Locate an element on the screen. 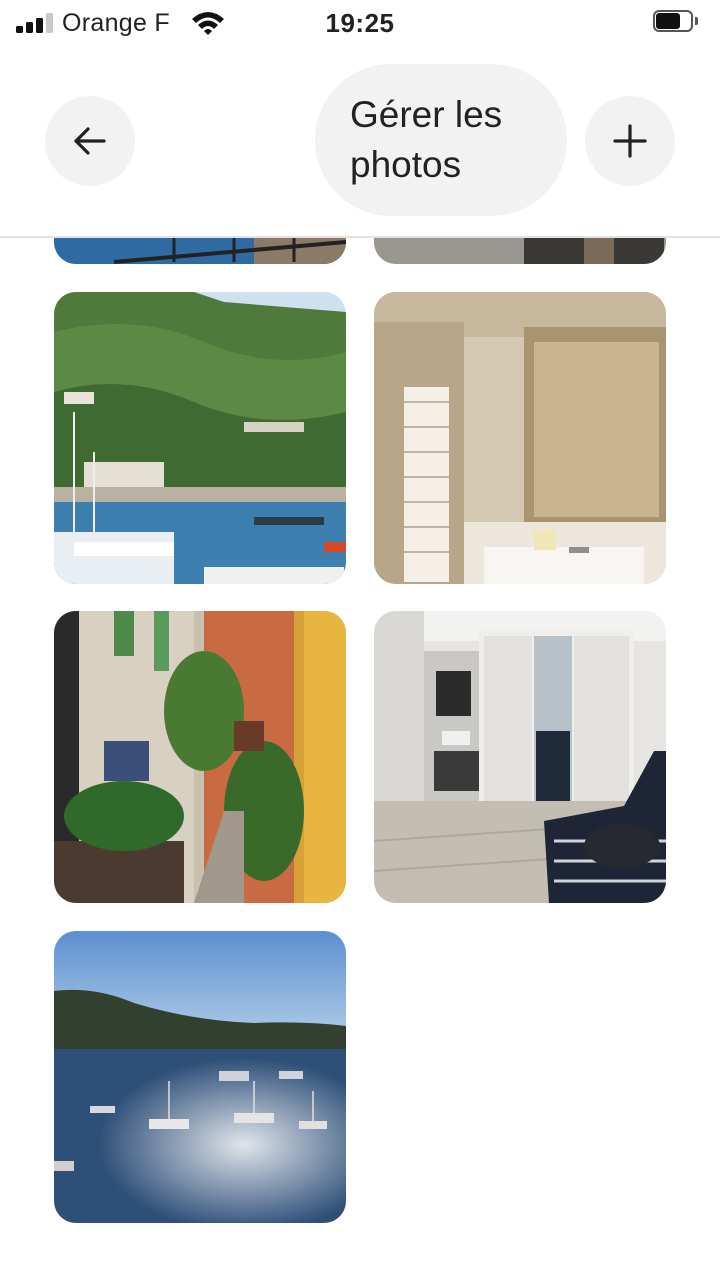 The width and height of the screenshot is (720, 1278). photo-bedroom is located at coordinates (520, 757).